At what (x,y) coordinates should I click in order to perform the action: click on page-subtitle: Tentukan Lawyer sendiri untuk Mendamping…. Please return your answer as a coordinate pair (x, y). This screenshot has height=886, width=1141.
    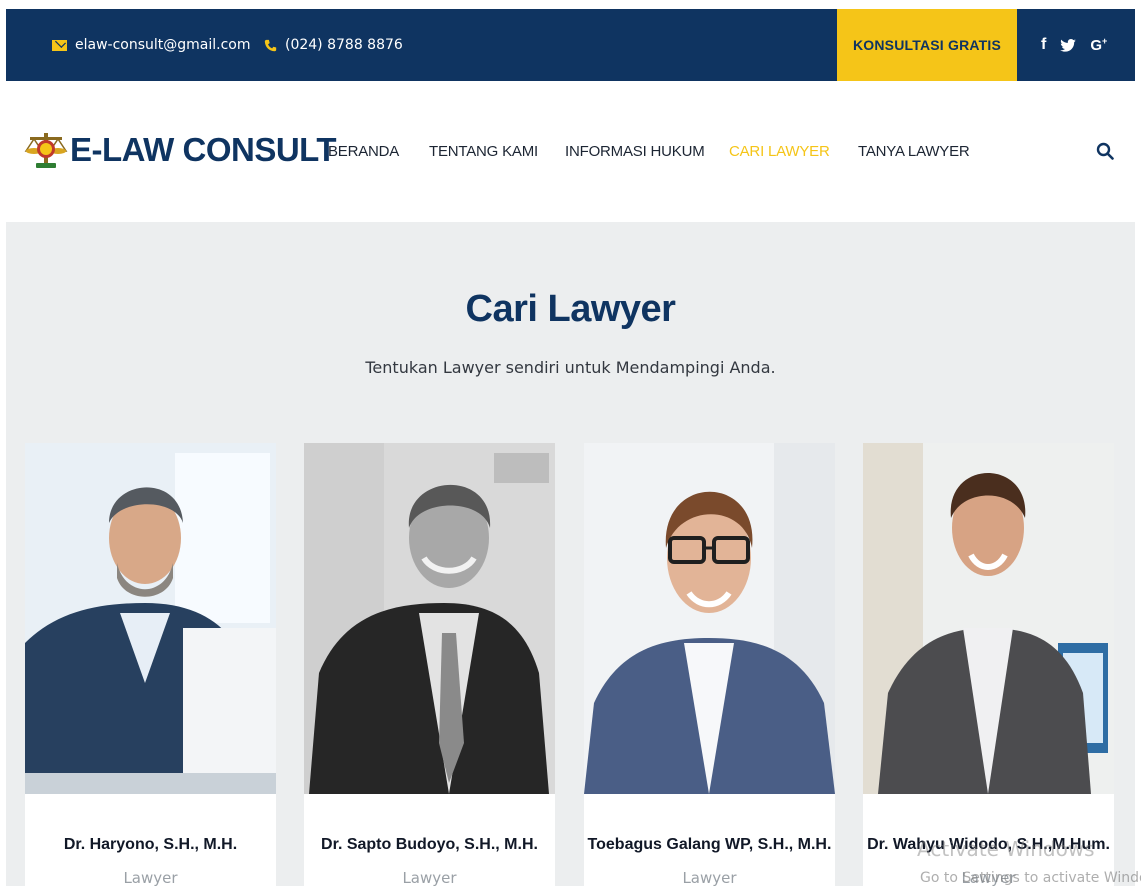
    Looking at the image, I should click on (570, 367).